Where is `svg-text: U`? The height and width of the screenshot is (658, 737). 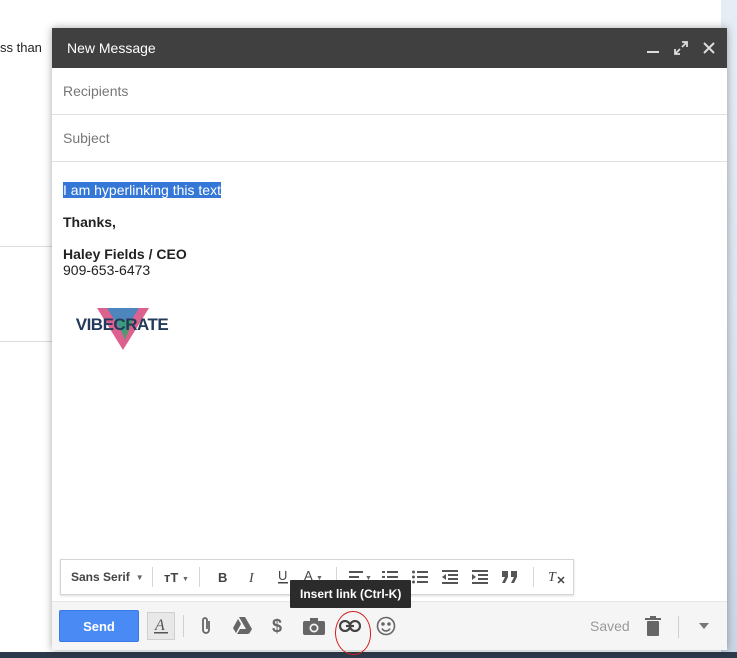
svg-text: U is located at coordinates (282, 576).